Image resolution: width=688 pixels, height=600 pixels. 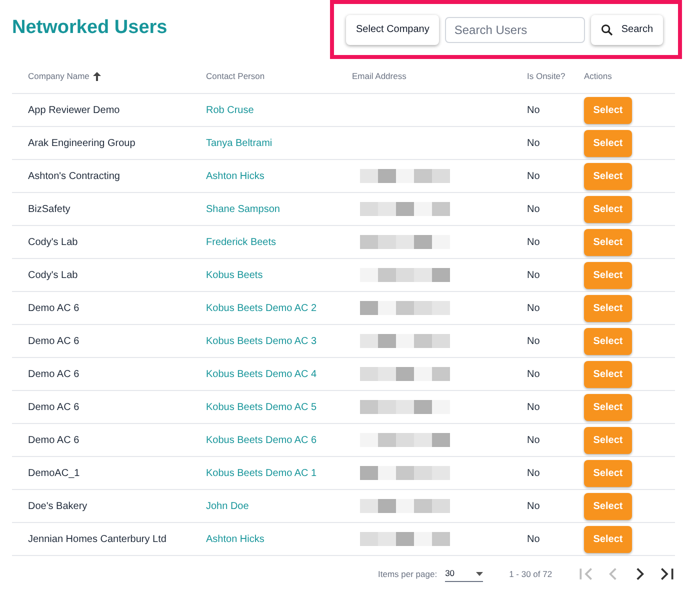 What do you see at coordinates (279, 407) in the screenshot?
I see `contact-link: Kobus Beets Demo AC 5` at bounding box center [279, 407].